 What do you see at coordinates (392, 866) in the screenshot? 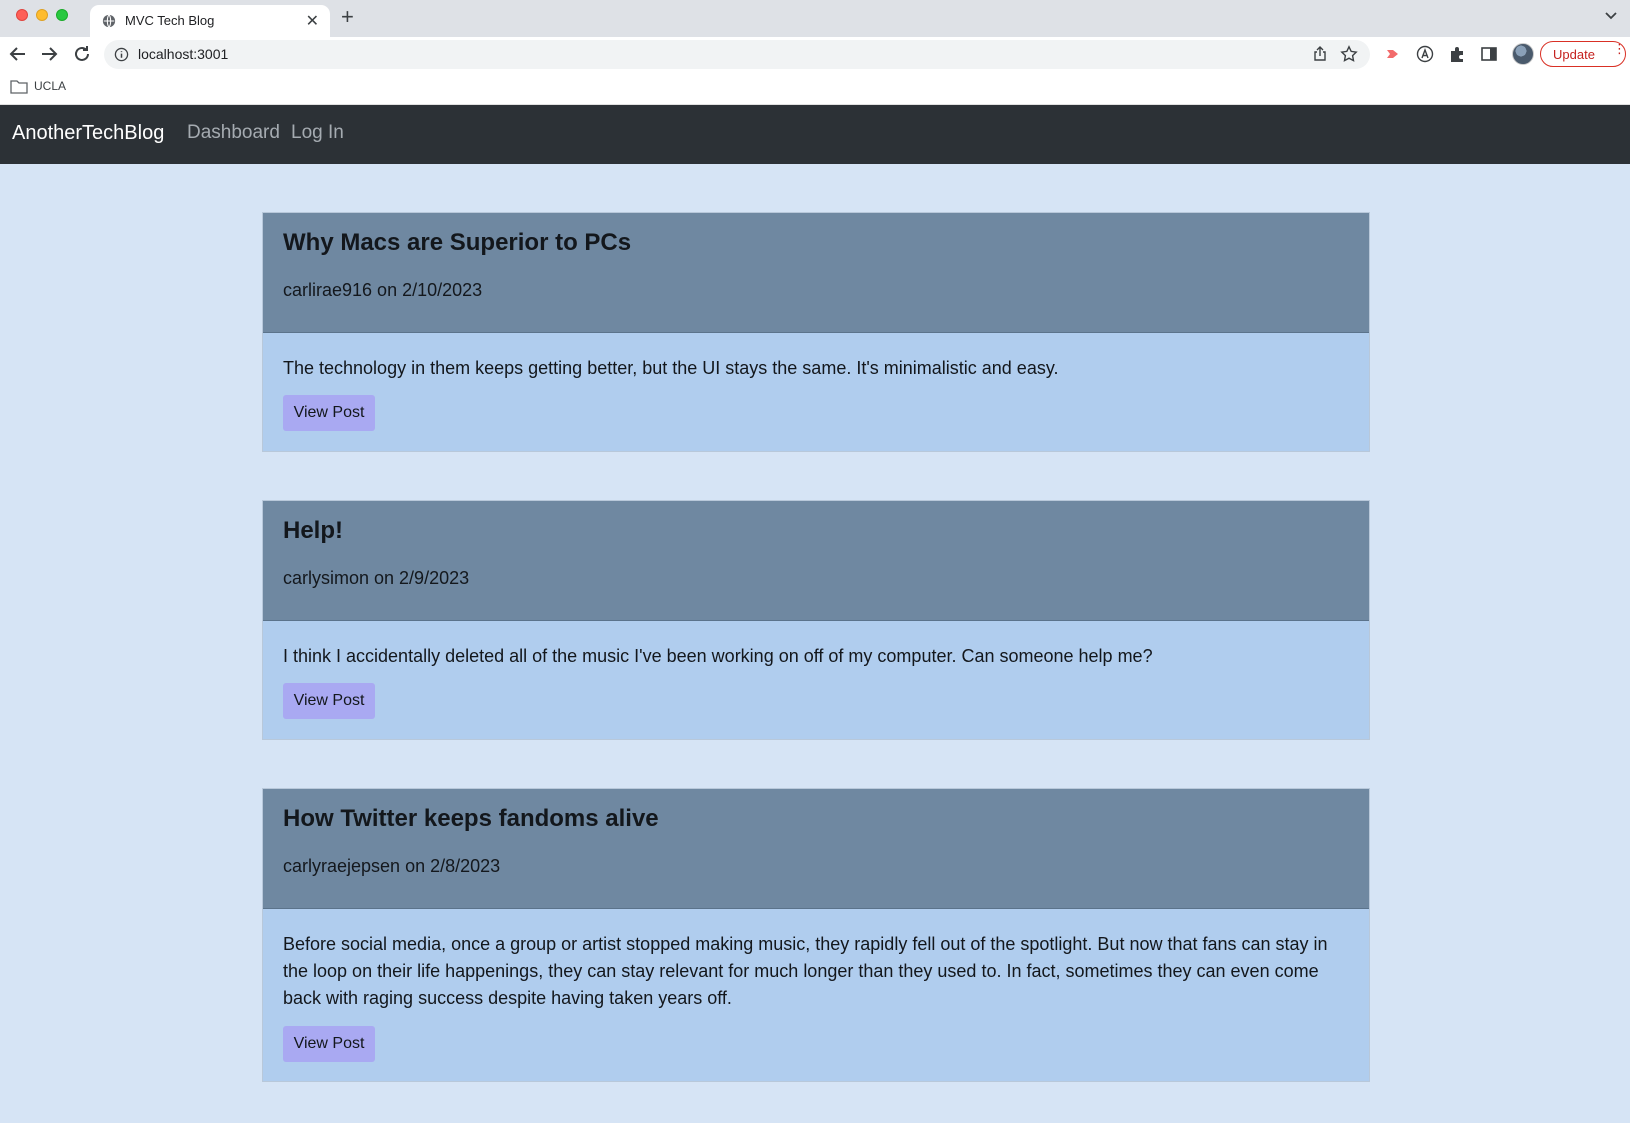
I see `post-meta: carlyraejepsen on 2/8/2023` at bounding box center [392, 866].